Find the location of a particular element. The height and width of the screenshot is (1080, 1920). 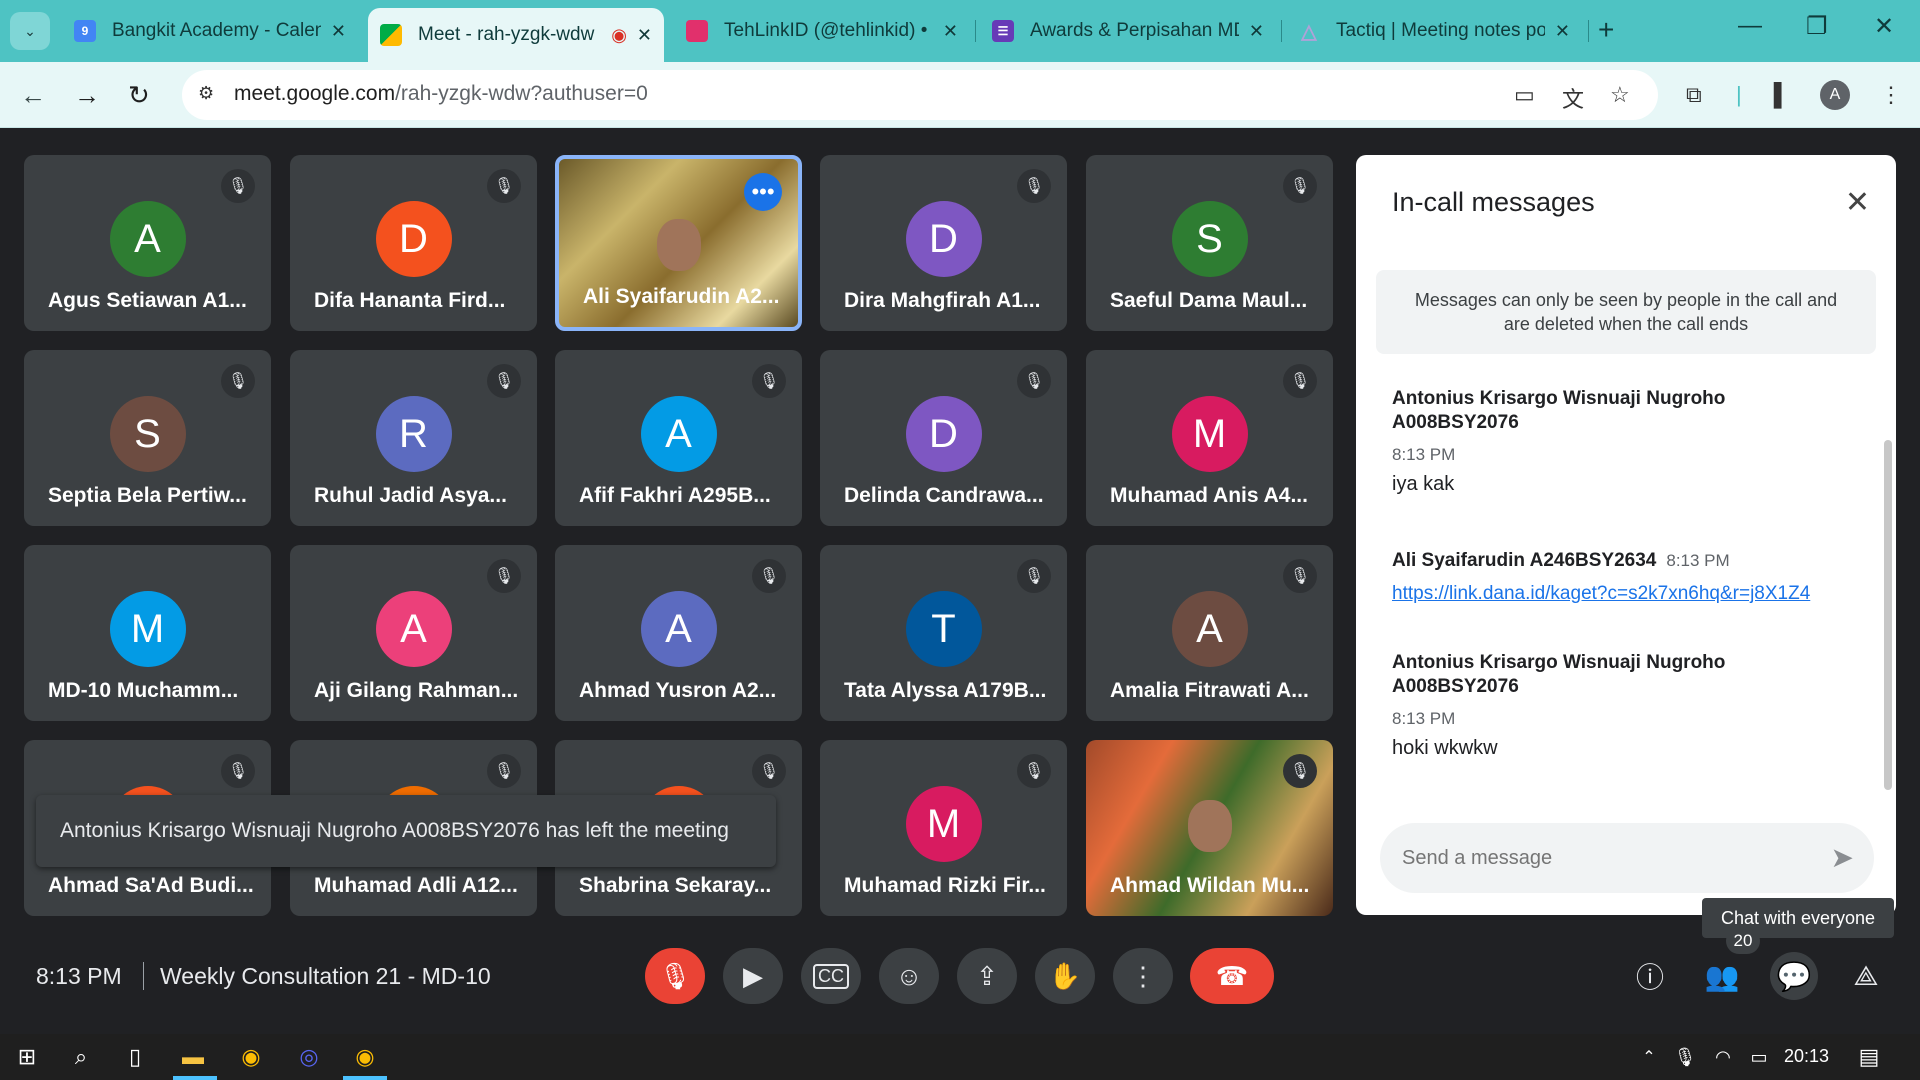

people-icon: 👥 is located at coordinates (1722, 976).